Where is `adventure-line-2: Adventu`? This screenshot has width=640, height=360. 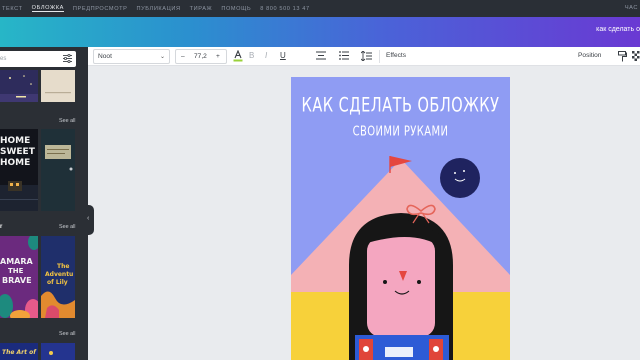
adventure-line-2: Adventu is located at coordinates (59, 274).